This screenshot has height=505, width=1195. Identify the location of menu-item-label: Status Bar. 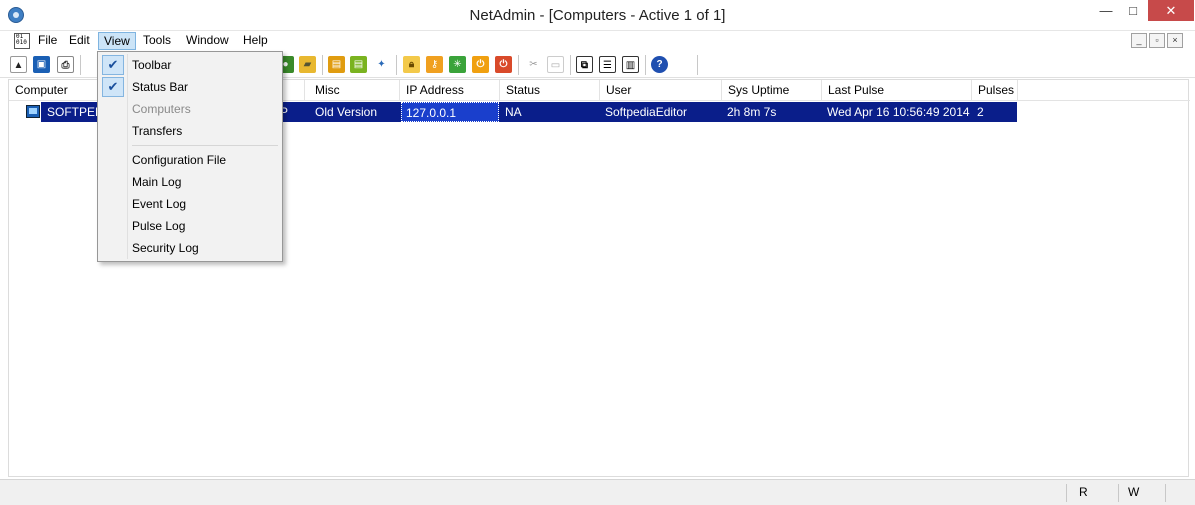
(160, 87).